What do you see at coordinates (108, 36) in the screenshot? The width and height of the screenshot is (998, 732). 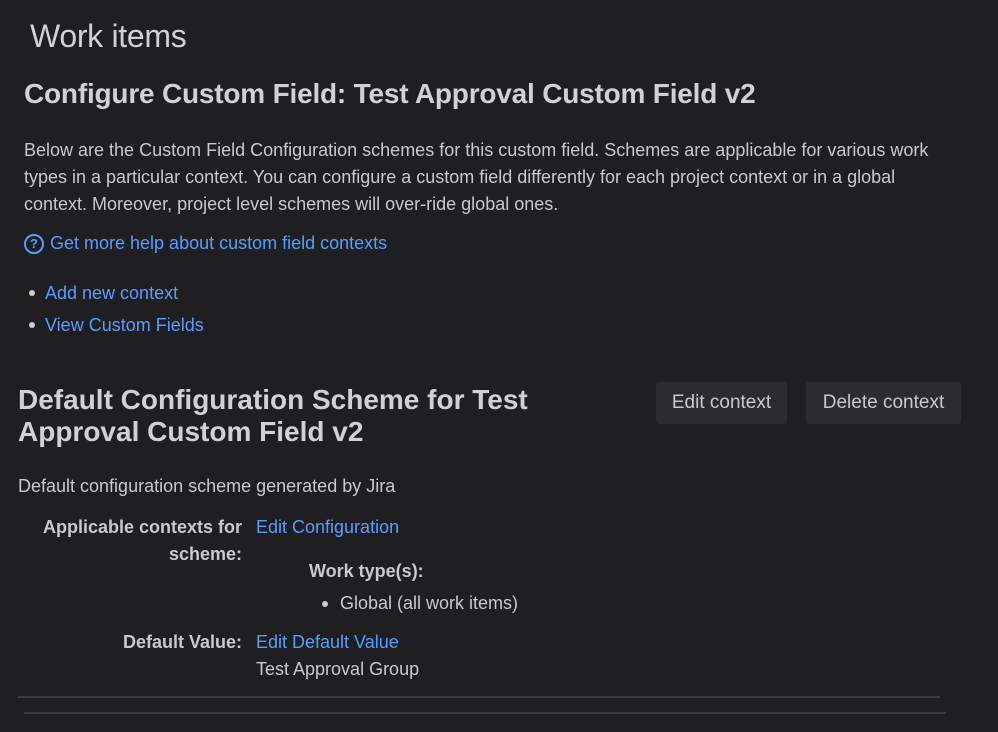 I see `section-title: Work items` at bounding box center [108, 36].